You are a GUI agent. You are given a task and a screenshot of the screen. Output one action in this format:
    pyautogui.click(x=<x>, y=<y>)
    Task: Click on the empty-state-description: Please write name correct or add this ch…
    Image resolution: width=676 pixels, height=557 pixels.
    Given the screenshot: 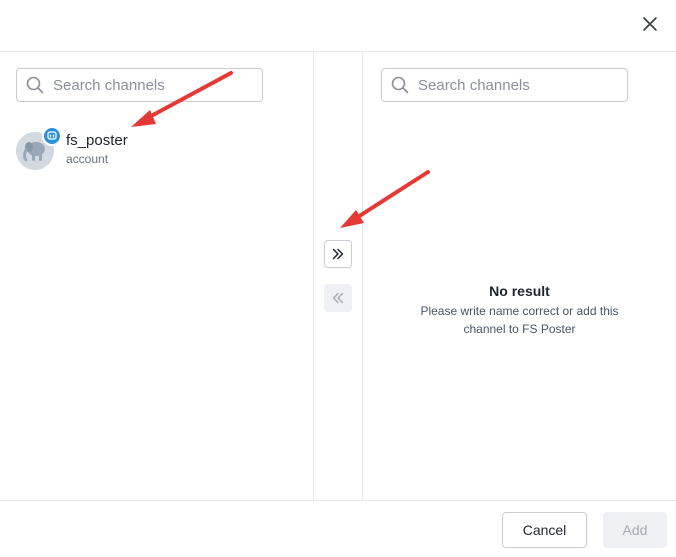 What is the action you would take?
    pyautogui.click(x=519, y=320)
    